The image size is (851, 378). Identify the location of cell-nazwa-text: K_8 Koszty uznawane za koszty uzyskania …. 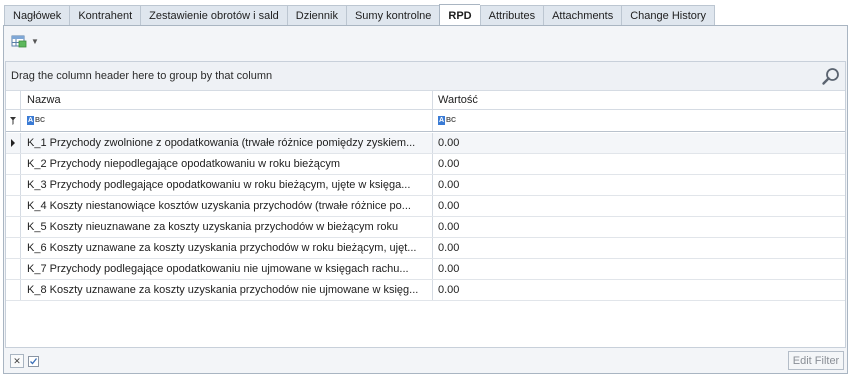
(223, 290).